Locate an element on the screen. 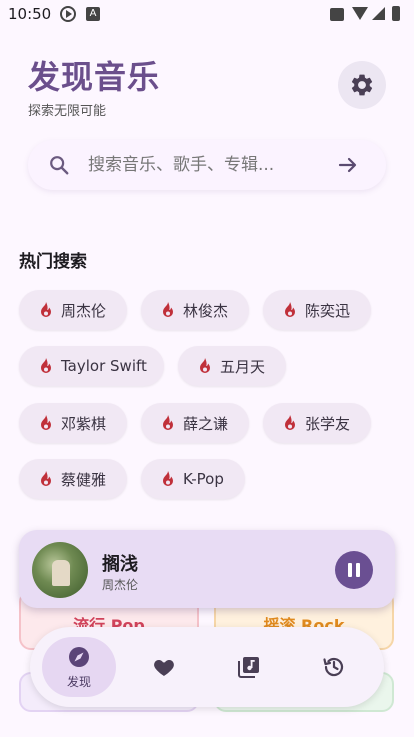  hot-search-chip: 蔡健雅 is located at coordinates (73, 479).